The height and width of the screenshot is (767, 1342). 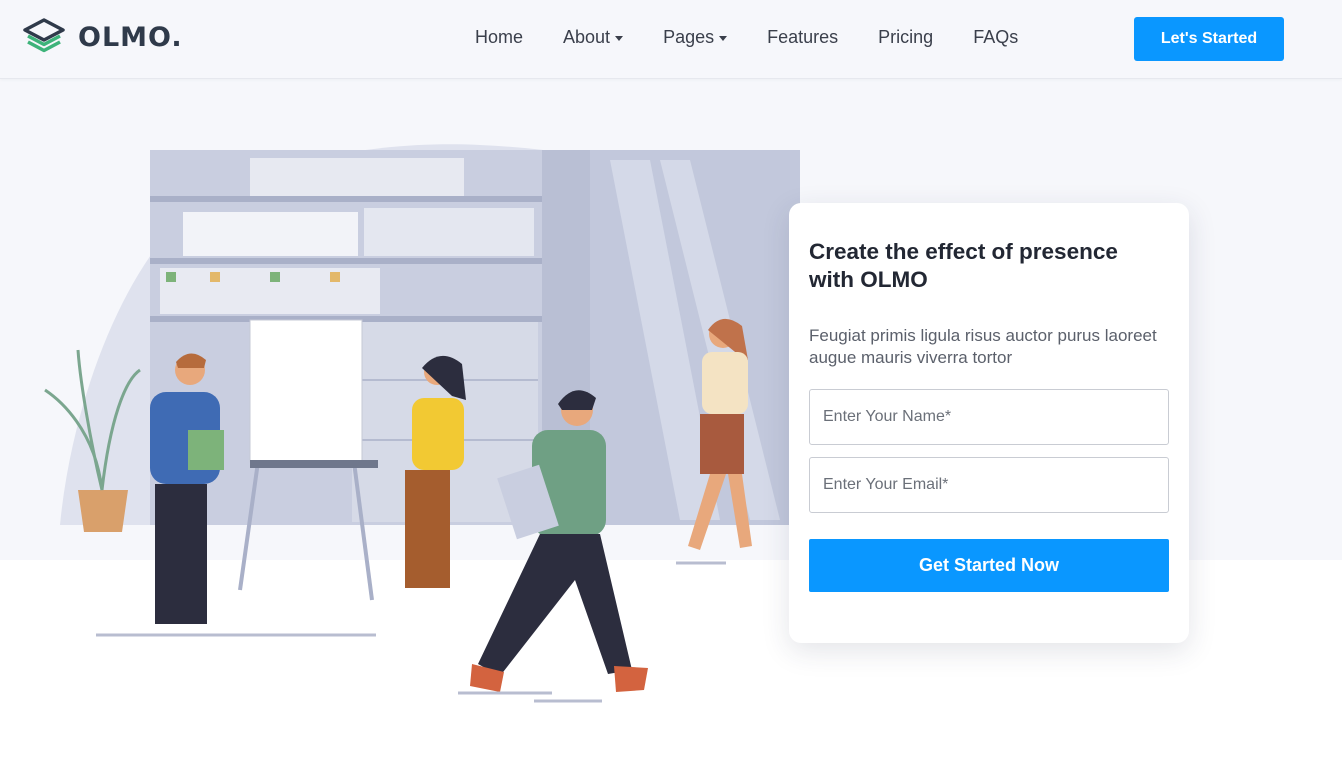 I want to click on nav-item-label: Pricing, so click(x=906, y=37).